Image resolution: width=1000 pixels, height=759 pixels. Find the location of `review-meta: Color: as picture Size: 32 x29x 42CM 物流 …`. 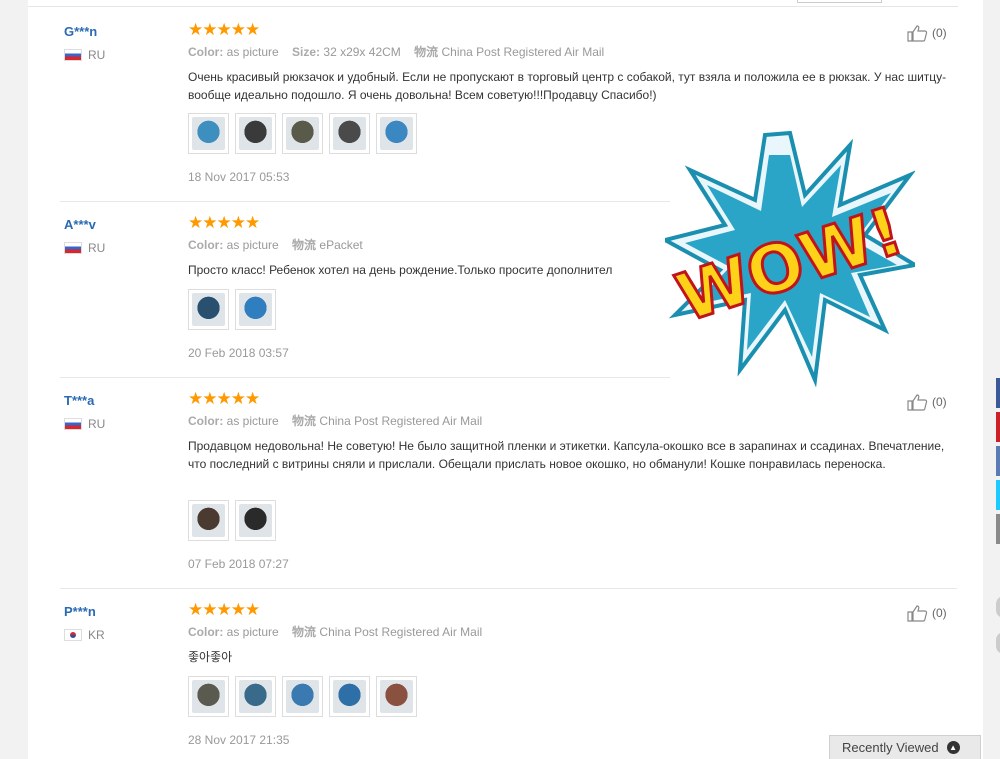

review-meta: Color: as picture Size: 32 x29x 42CM 物流 … is located at coordinates (396, 52).